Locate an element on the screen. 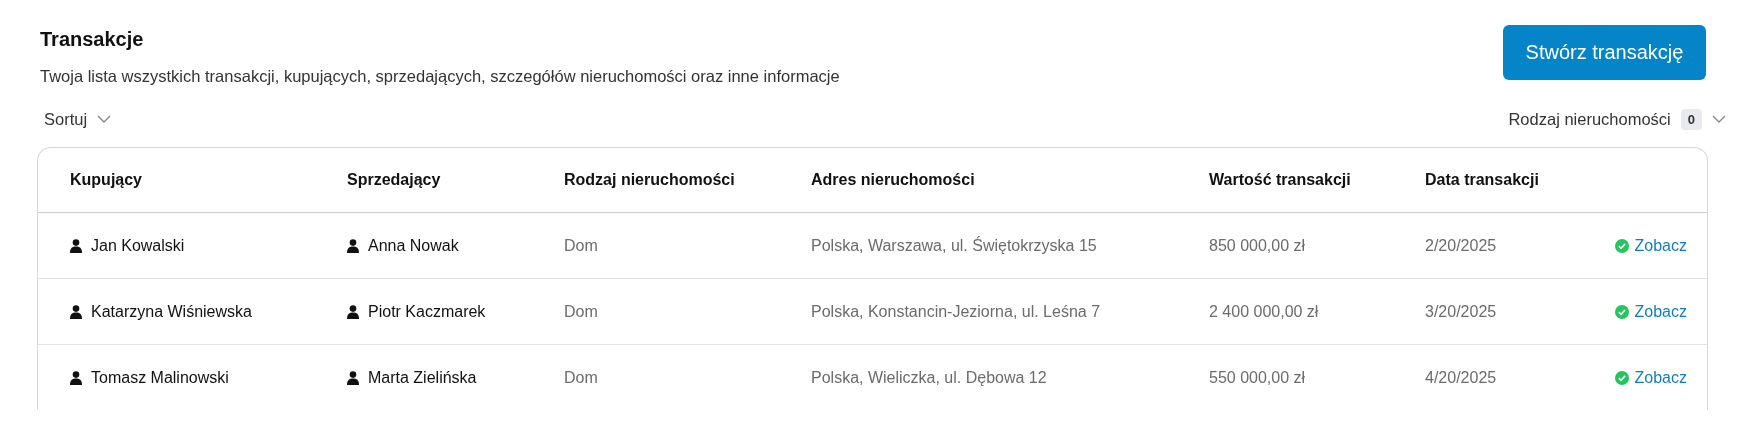 The image size is (1746, 425). seller-name: Piotr Kaczmarek is located at coordinates (427, 311).